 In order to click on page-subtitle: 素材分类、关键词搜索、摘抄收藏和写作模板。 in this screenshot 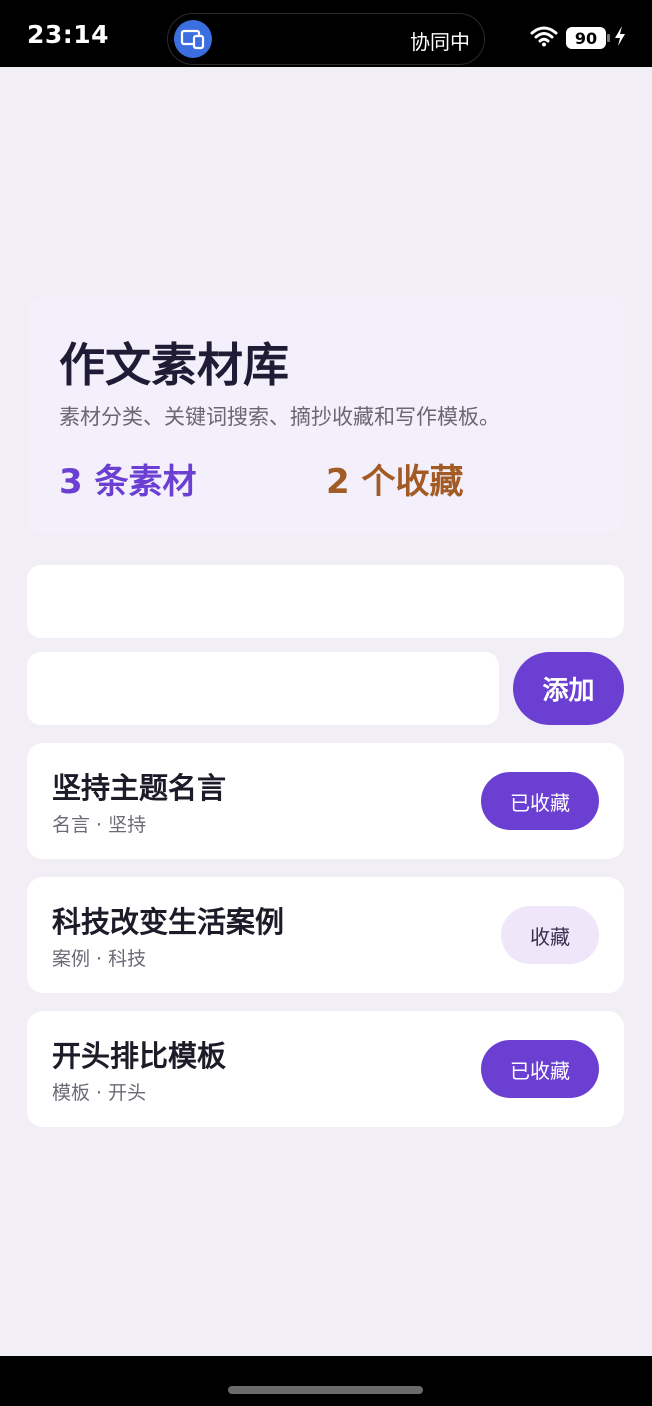, I will do `click(279, 417)`.